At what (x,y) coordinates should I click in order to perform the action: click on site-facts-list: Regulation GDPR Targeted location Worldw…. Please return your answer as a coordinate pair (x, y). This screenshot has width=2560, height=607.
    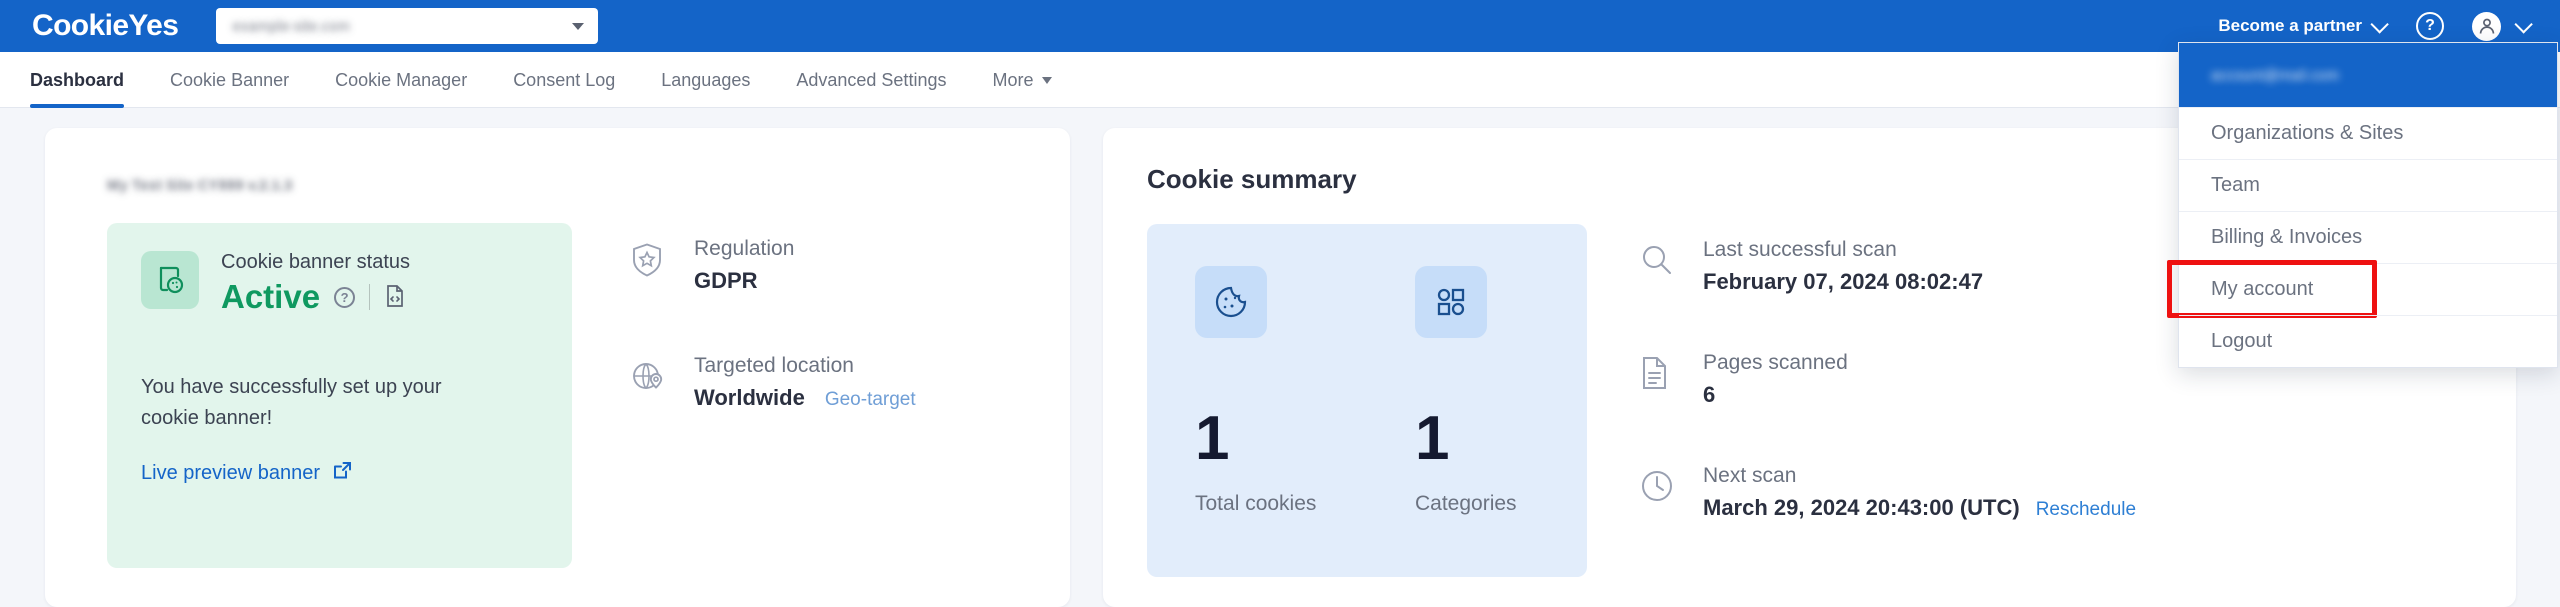
    Looking at the image, I should click on (773, 395).